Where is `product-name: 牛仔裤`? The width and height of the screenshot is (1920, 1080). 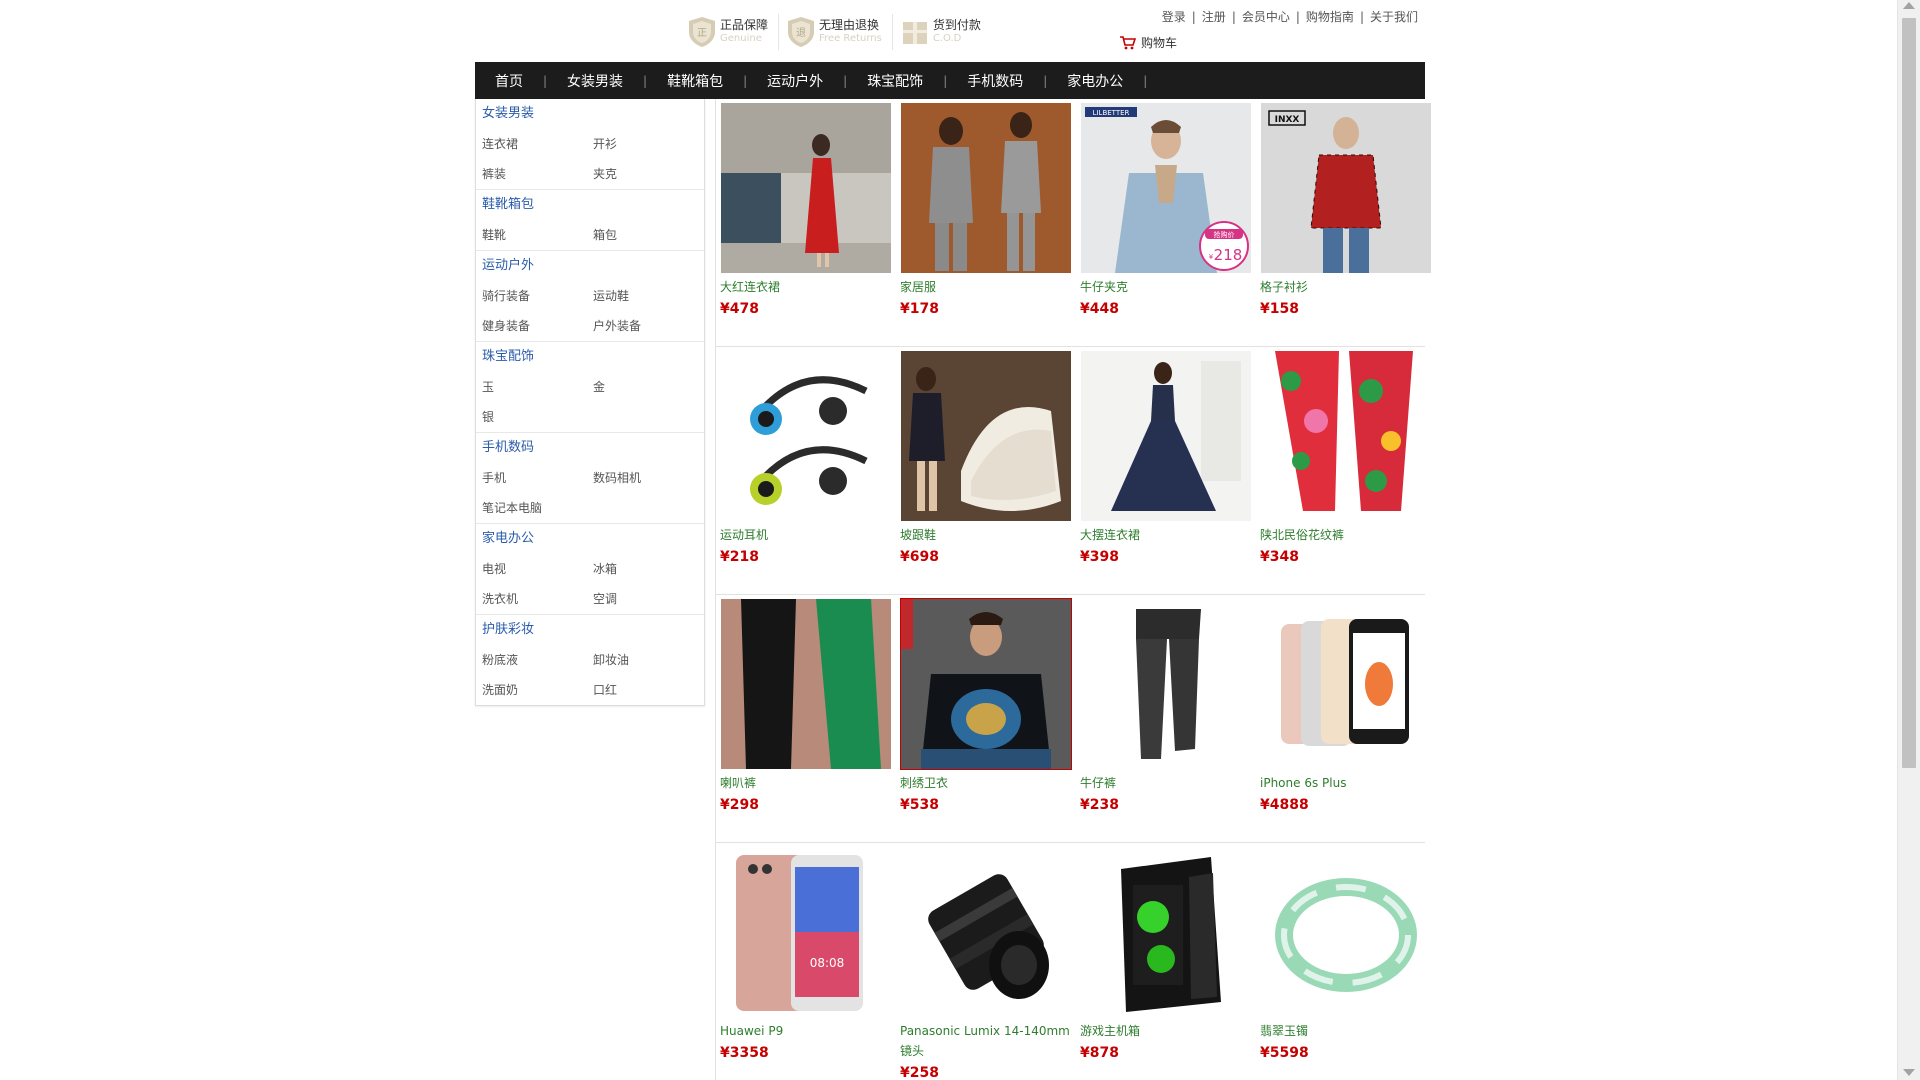 product-name: 牛仔裤 is located at coordinates (1166, 783).